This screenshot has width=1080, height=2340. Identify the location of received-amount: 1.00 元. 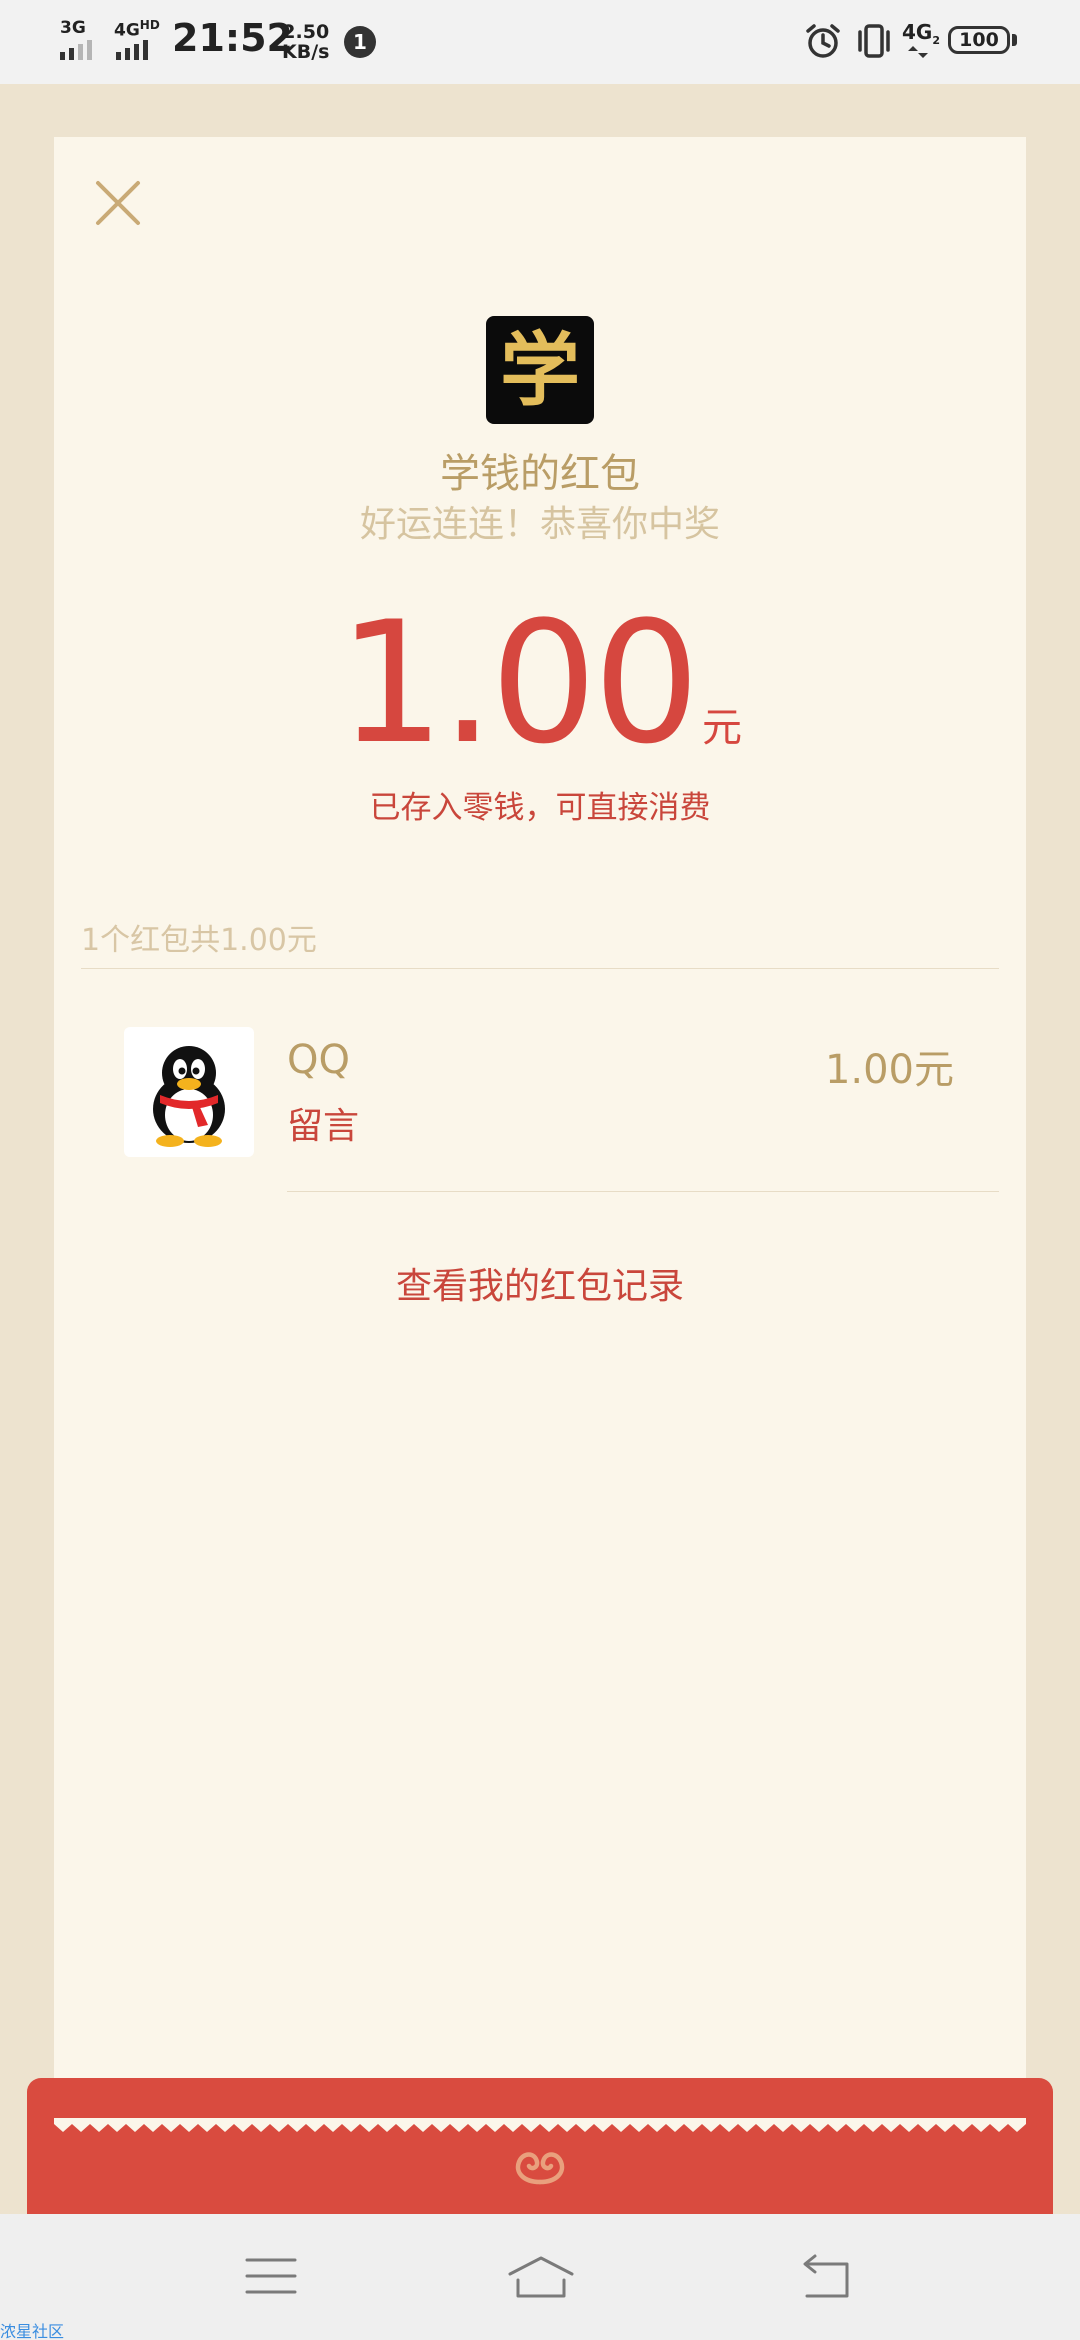
(540, 683).